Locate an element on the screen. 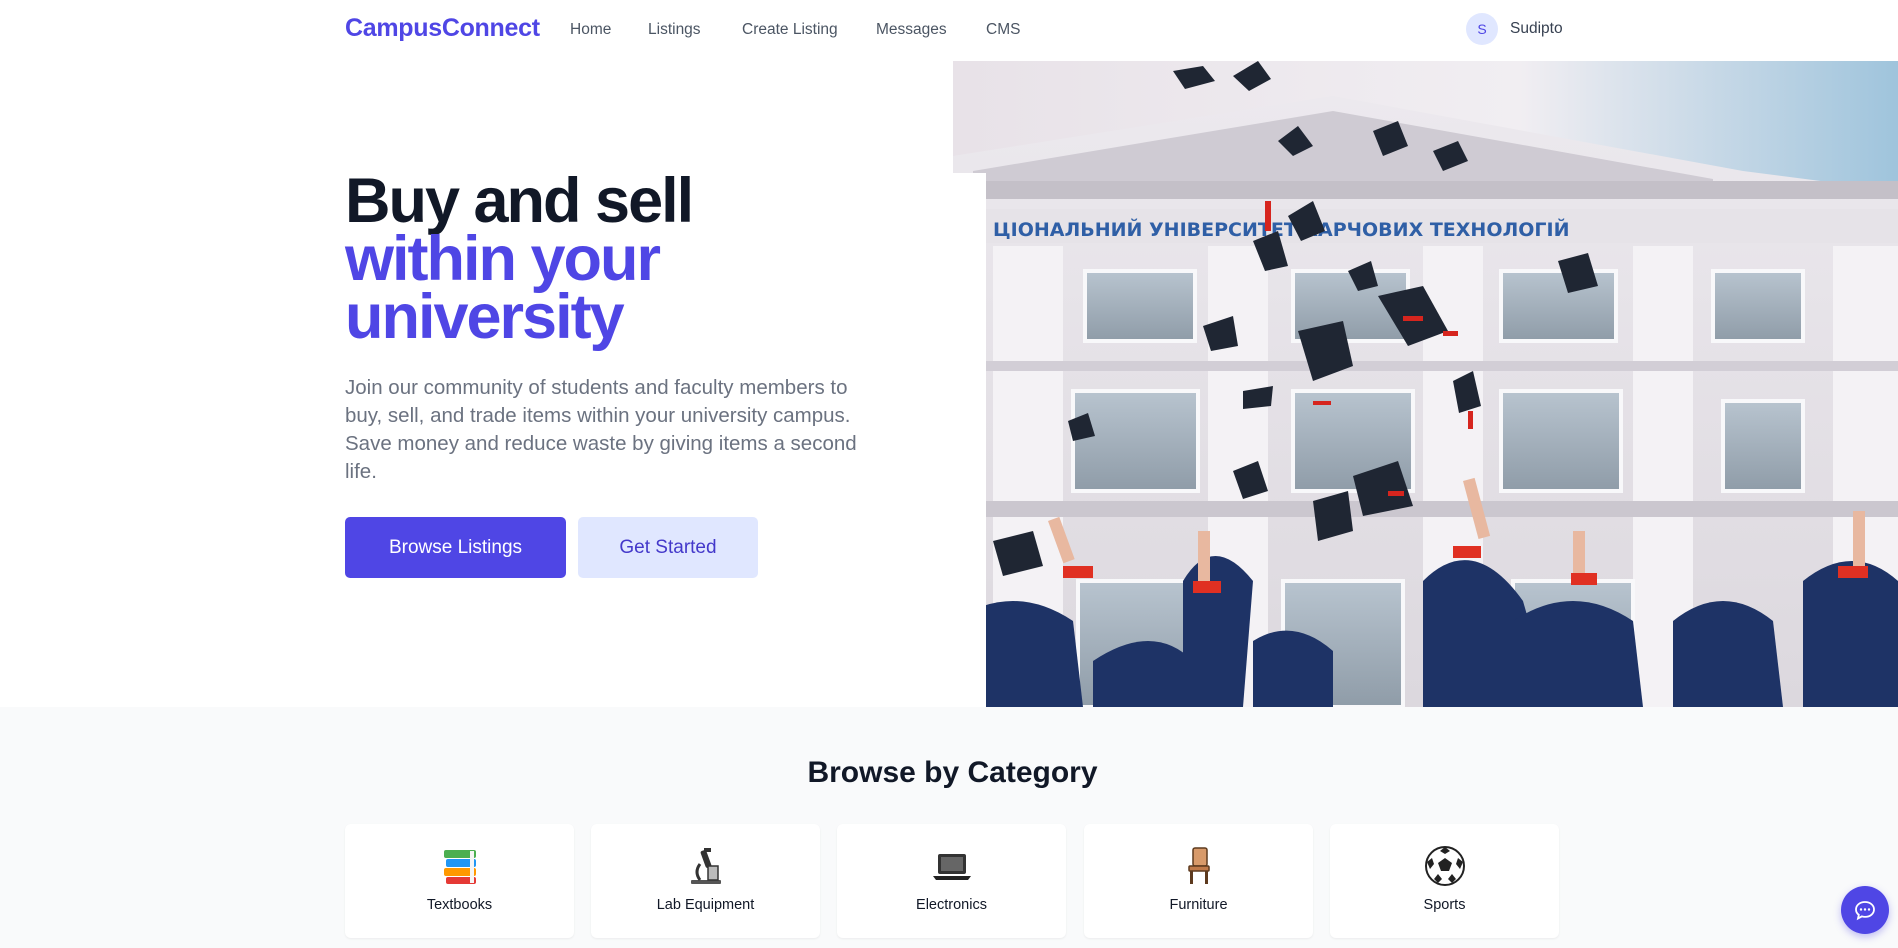  chat-bubble-icon is located at coordinates (1865, 911).